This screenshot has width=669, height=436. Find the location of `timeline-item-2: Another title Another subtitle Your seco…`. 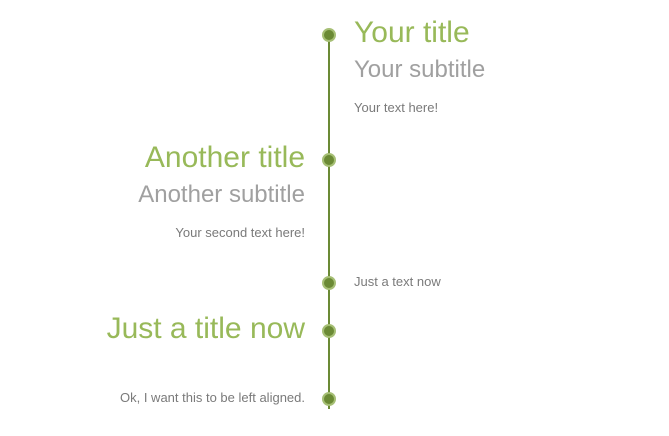

timeline-item-2: Another title Another subtitle Your seco… is located at coordinates (221, 190).